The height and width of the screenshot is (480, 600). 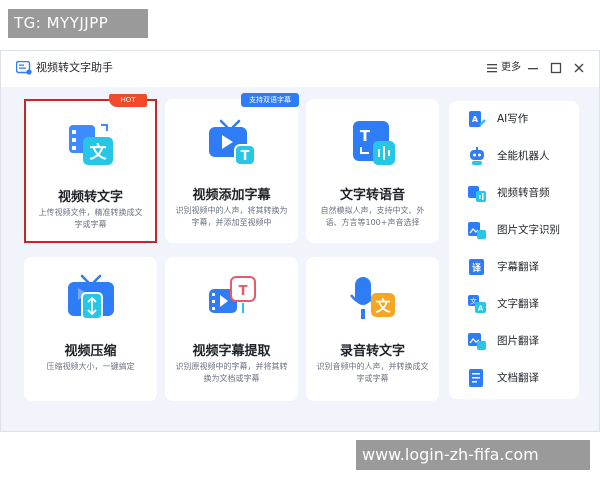 I want to click on sidebar-item-label: 图片文字识别, so click(x=528, y=230).